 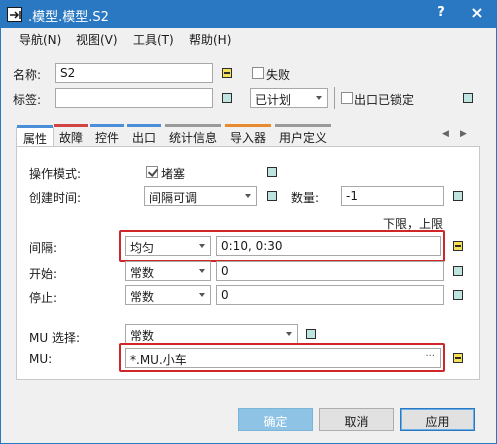 What do you see at coordinates (192, 138) in the screenshot?
I see `tab-label: 统计信息` at bounding box center [192, 138].